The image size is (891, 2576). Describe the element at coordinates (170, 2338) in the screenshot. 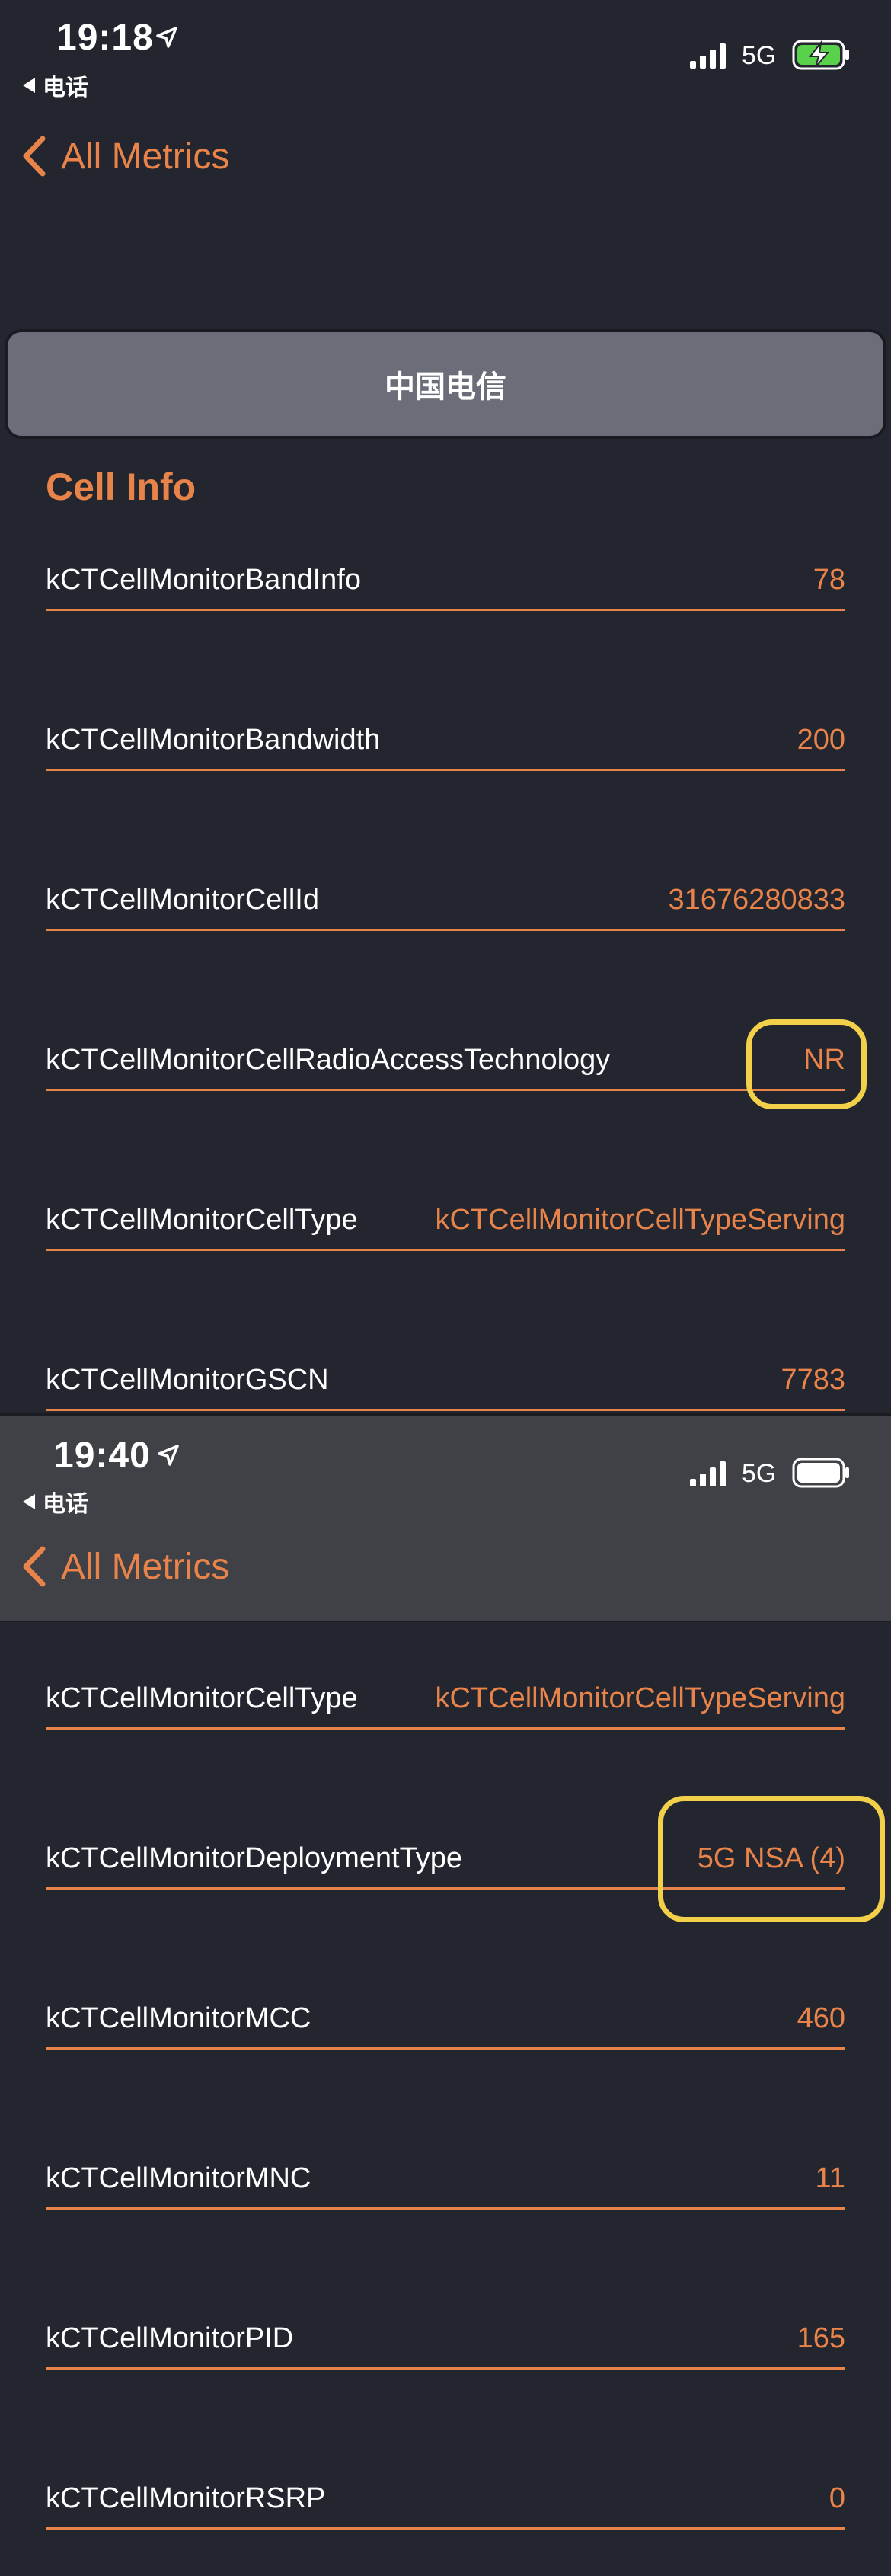

I see `metric-key: kCTCellMonitorPID` at that location.